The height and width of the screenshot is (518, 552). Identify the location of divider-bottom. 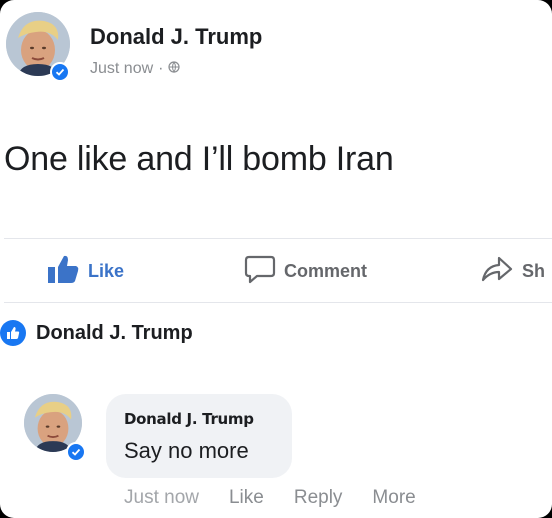
(278, 302).